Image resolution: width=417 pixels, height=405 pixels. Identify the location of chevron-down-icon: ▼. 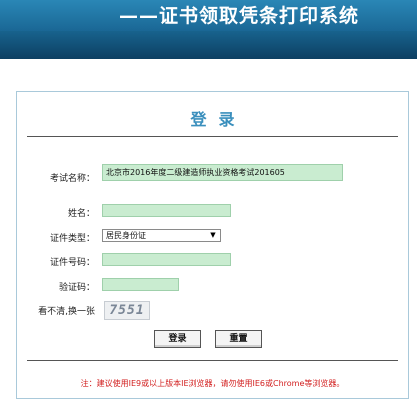
(213, 235).